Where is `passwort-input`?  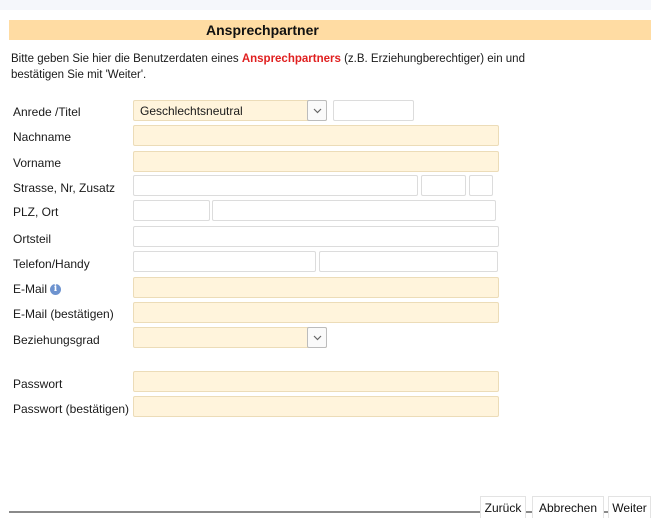 passwort-input is located at coordinates (316, 381).